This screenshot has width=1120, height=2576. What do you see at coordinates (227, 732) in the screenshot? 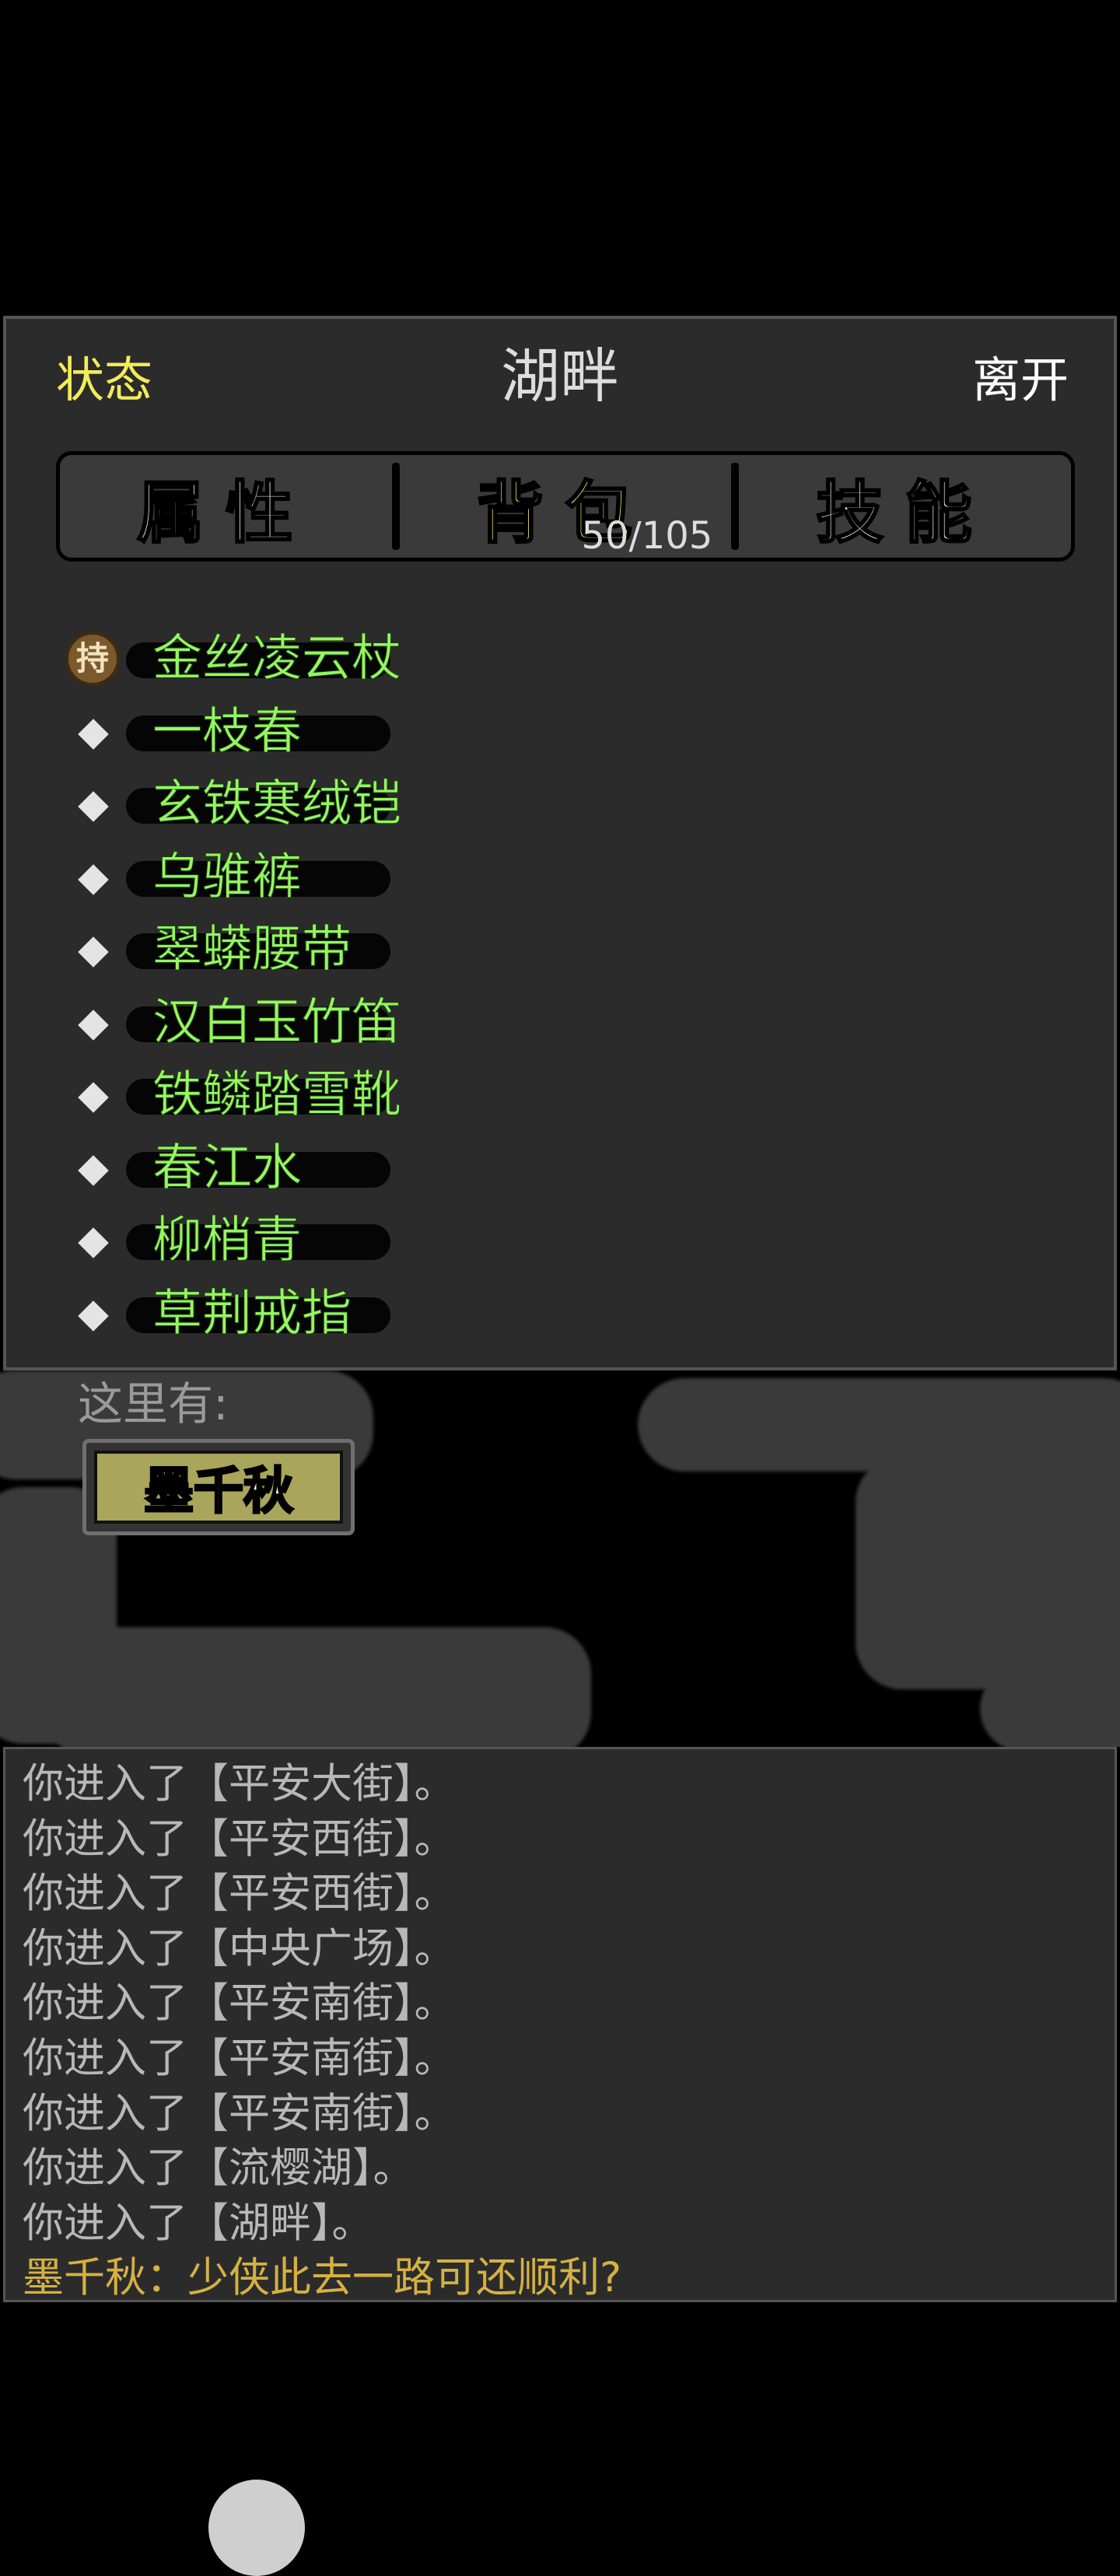
I see `item-name: 一枝春` at bounding box center [227, 732].